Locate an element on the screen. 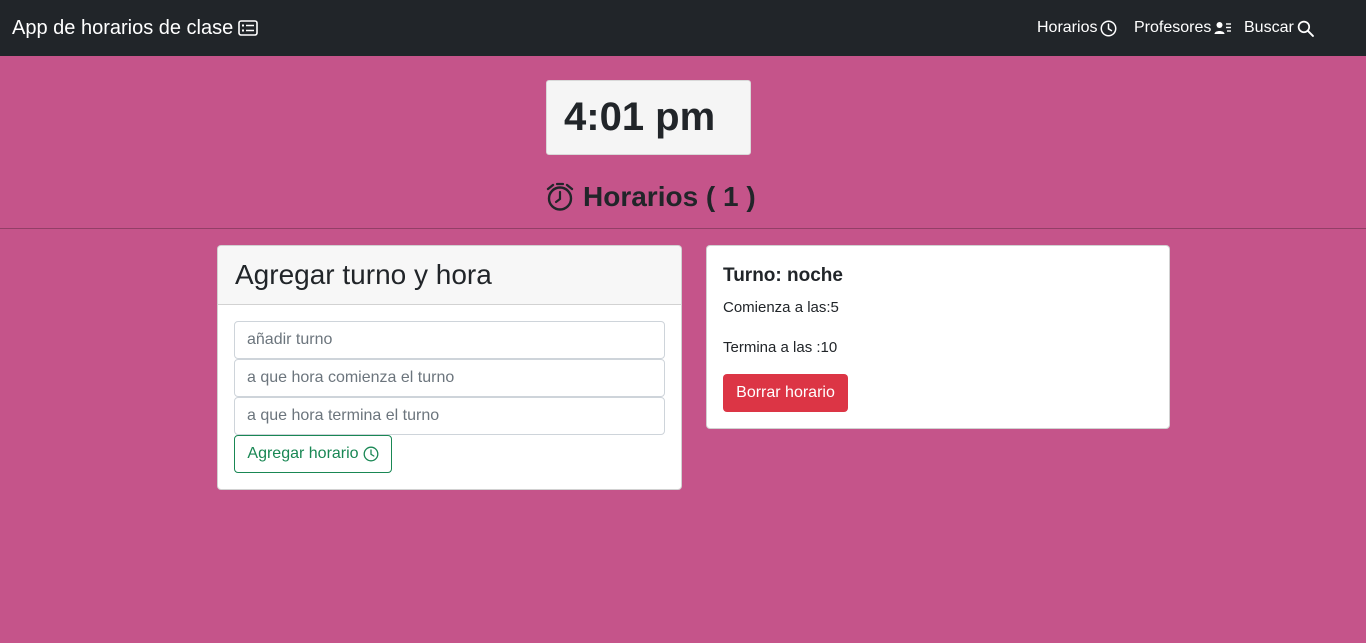 The height and width of the screenshot is (643, 1366). navbar-brand: App de horarios de clase is located at coordinates (135, 28).